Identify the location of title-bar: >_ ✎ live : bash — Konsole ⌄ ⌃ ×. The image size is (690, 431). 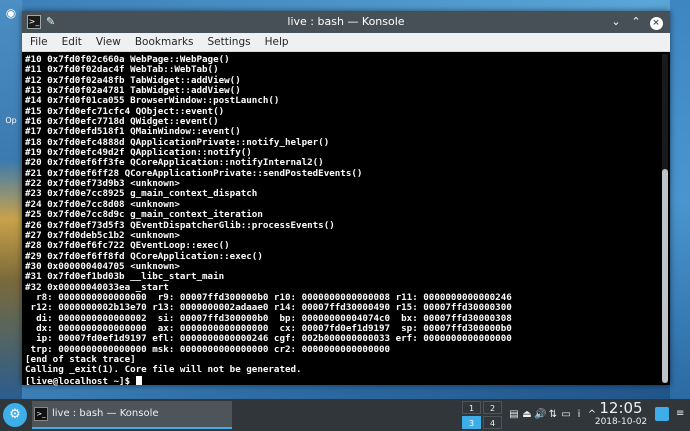
(346, 22).